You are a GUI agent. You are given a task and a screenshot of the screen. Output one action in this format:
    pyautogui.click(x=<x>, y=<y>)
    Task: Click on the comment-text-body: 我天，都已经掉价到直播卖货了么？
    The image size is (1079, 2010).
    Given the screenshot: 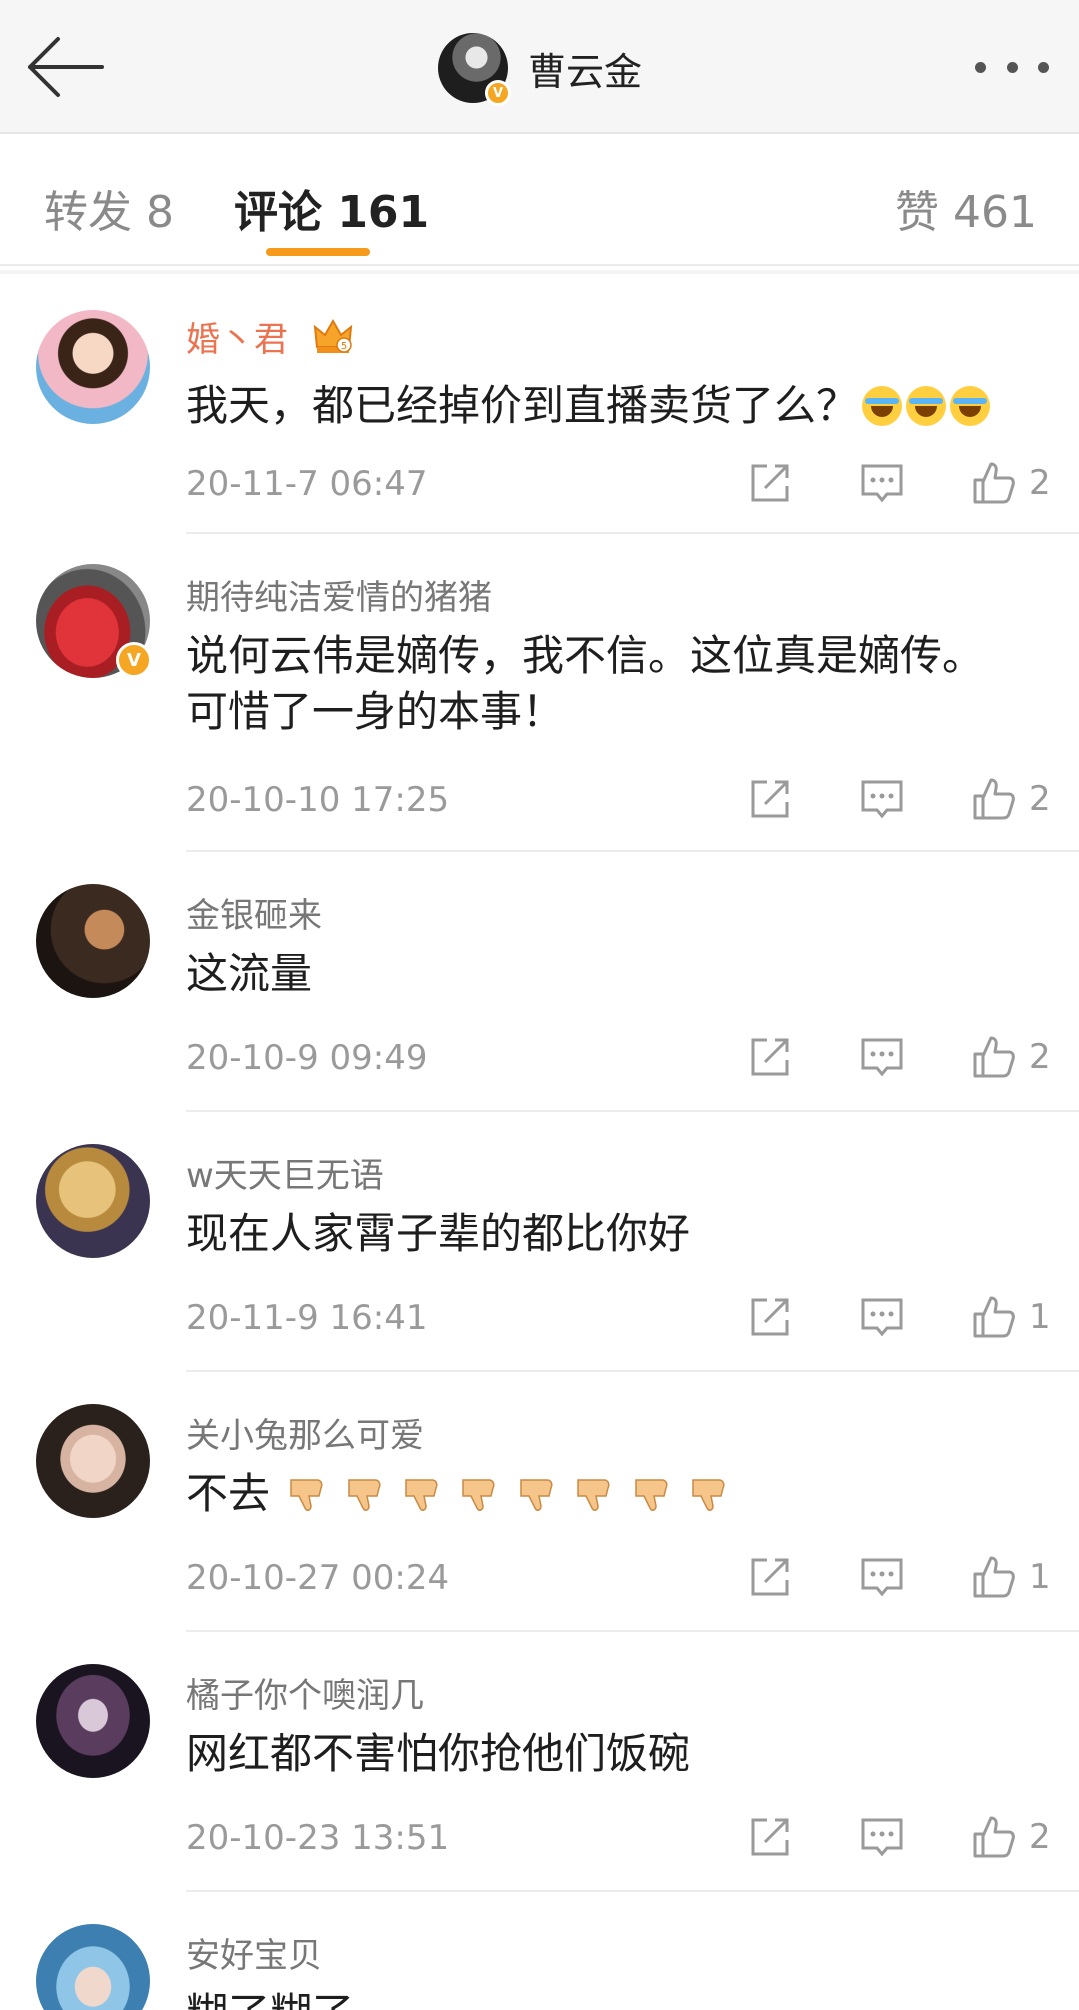 What is the action you would take?
    pyautogui.click(x=522, y=405)
    